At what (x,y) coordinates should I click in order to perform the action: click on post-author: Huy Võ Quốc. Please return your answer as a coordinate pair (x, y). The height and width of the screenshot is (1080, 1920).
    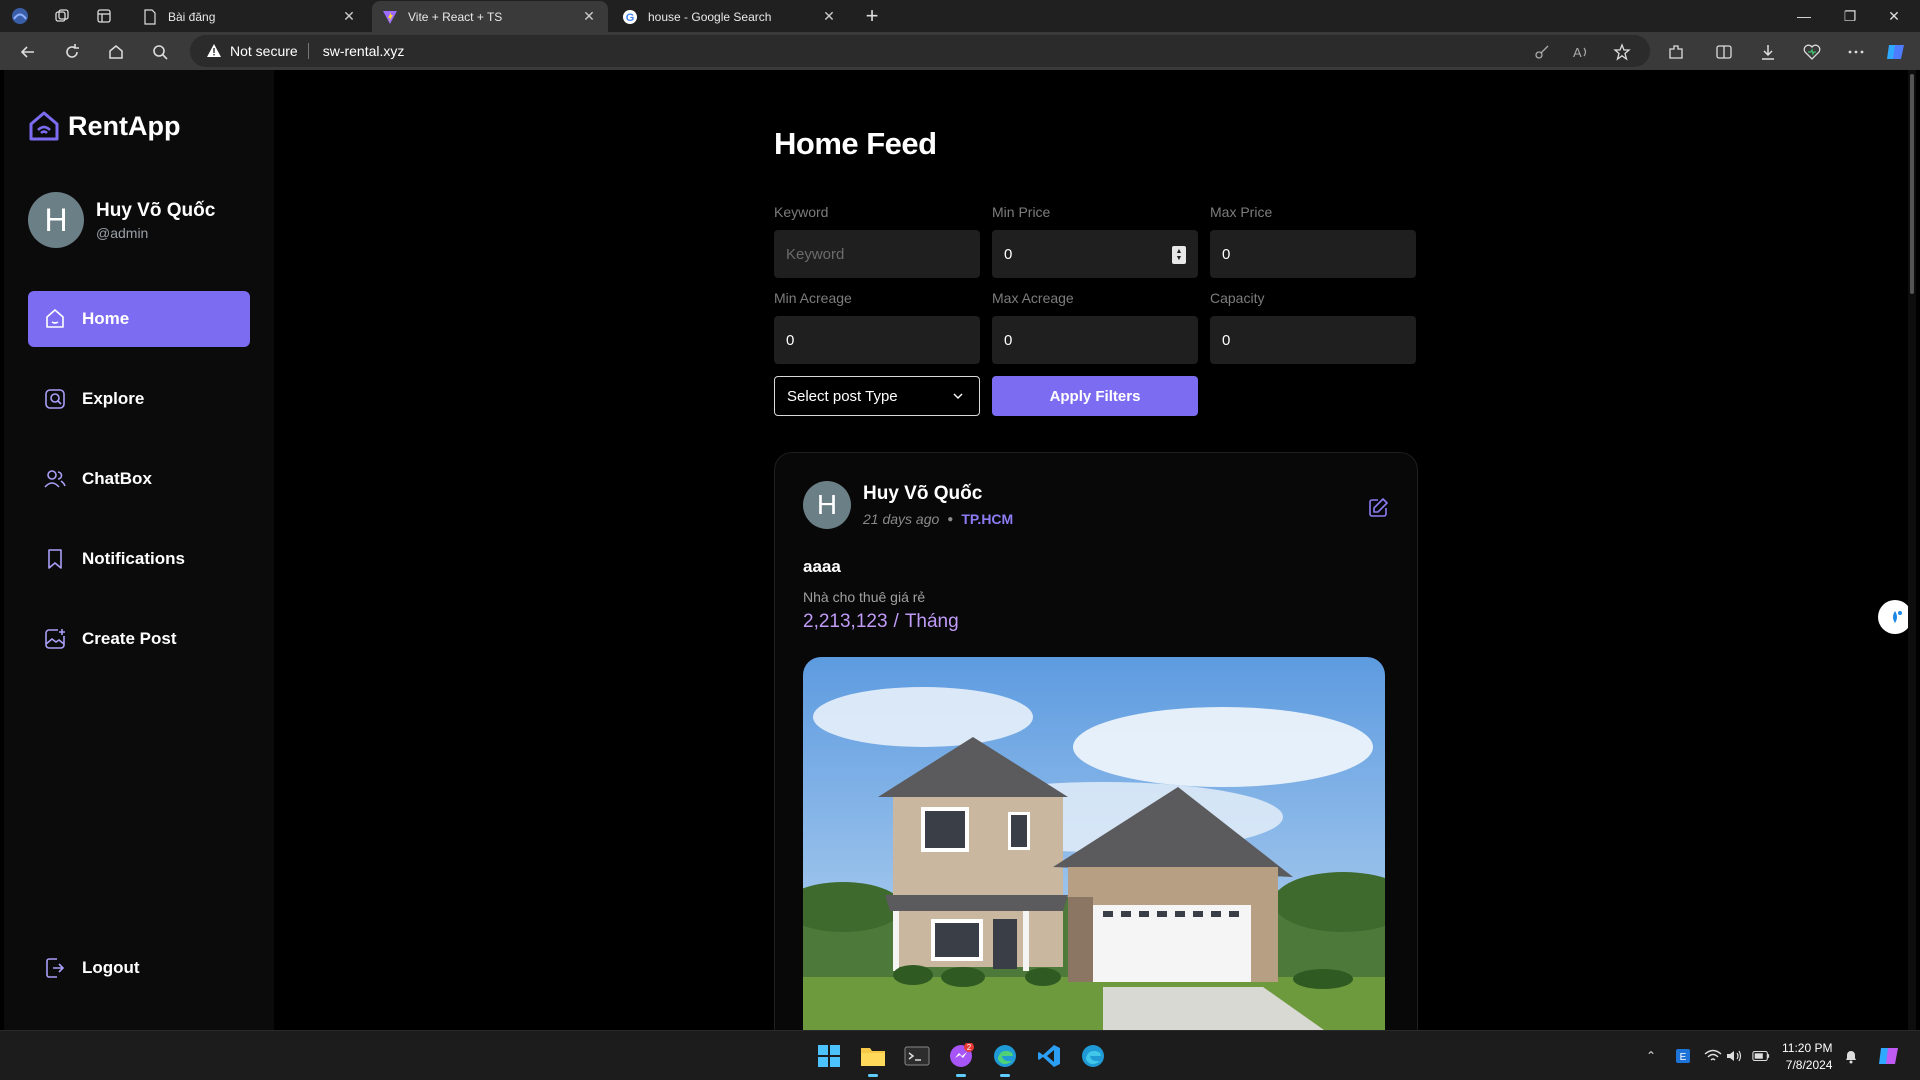
    Looking at the image, I should click on (922, 494).